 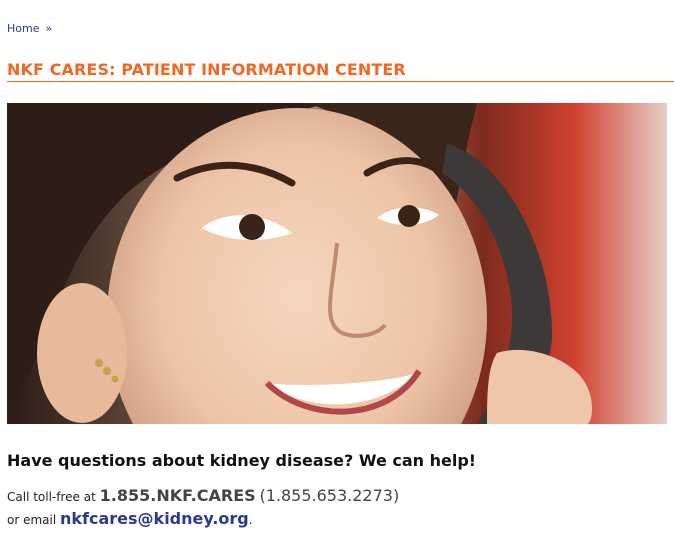 What do you see at coordinates (32, 520) in the screenshot?
I see `email-prefix: or email` at bounding box center [32, 520].